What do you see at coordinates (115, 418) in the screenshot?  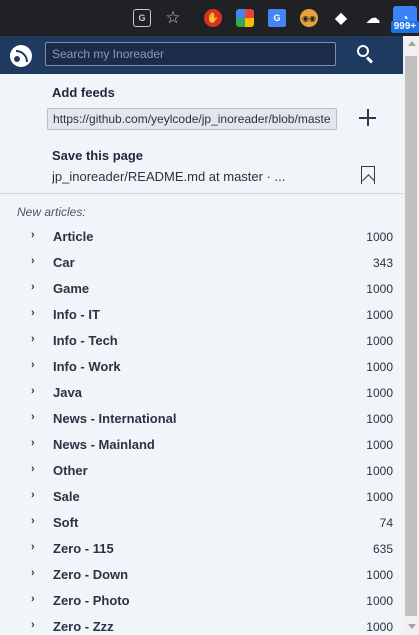 I see `feed-name: News - International` at bounding box center [115, 418].